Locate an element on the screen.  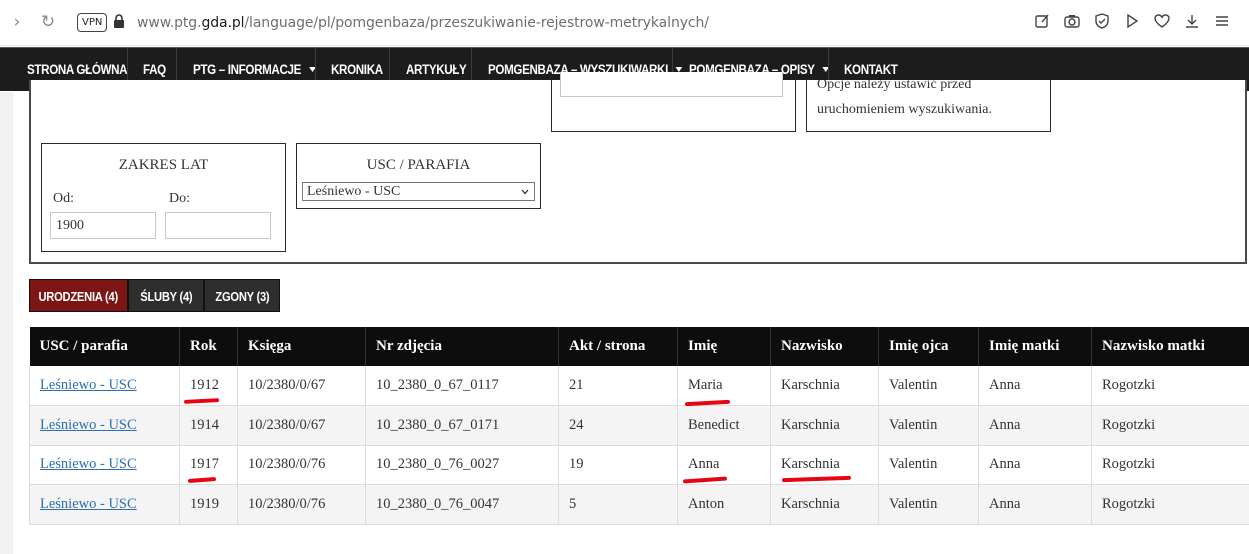
col-header-photo-no: Nr zdjęcia is located at coordinates (462, 346).